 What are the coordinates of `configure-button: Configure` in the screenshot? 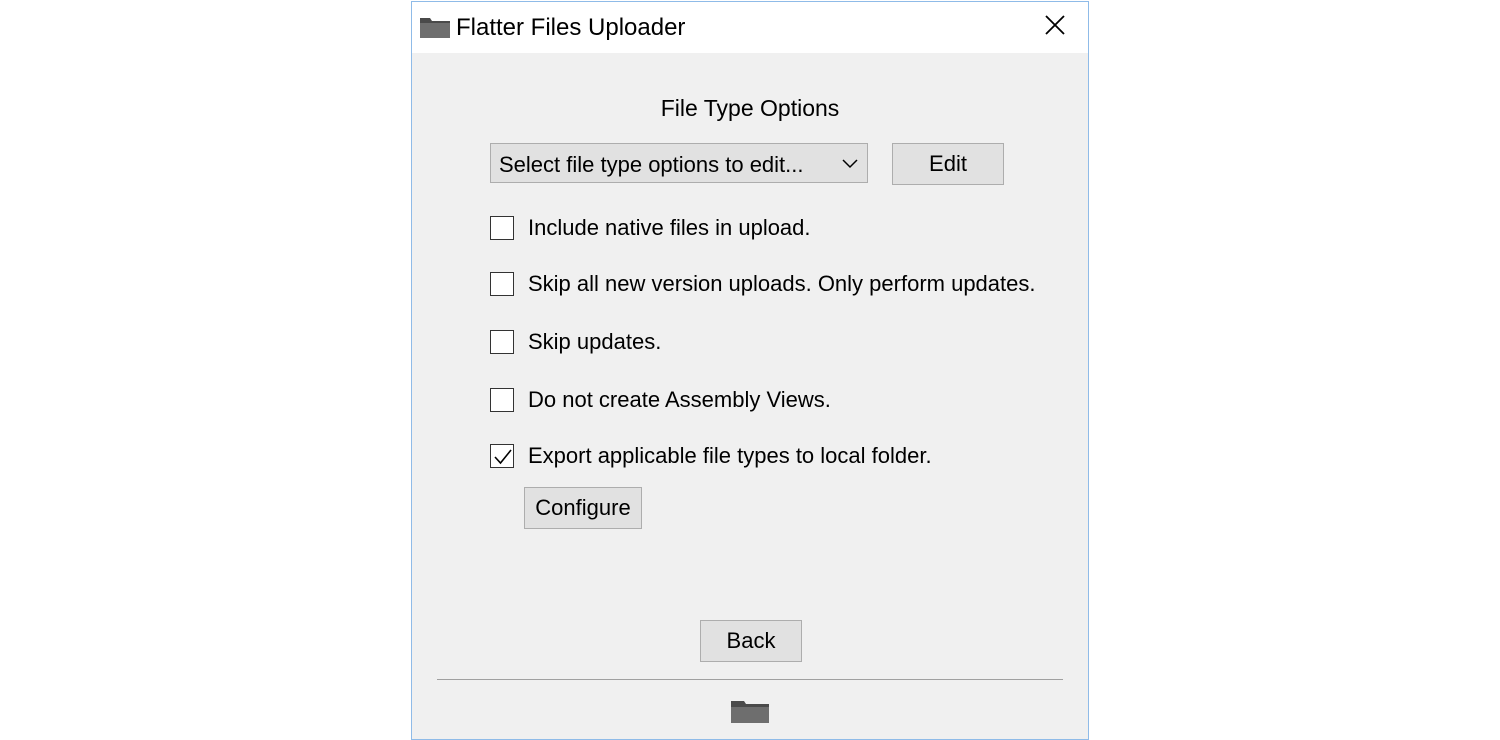 It's located at (583, 508).